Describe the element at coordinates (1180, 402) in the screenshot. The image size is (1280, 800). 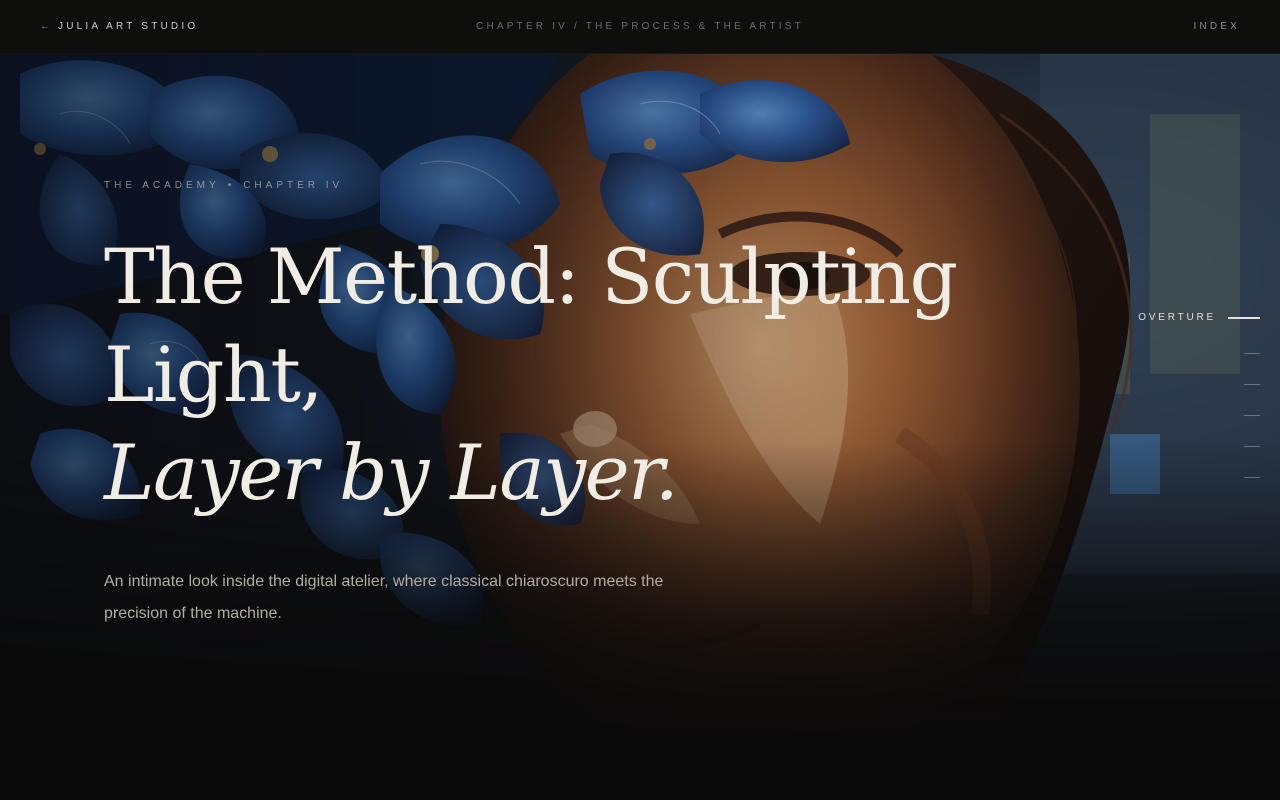
I see `section-navigation: Overture` at that location.